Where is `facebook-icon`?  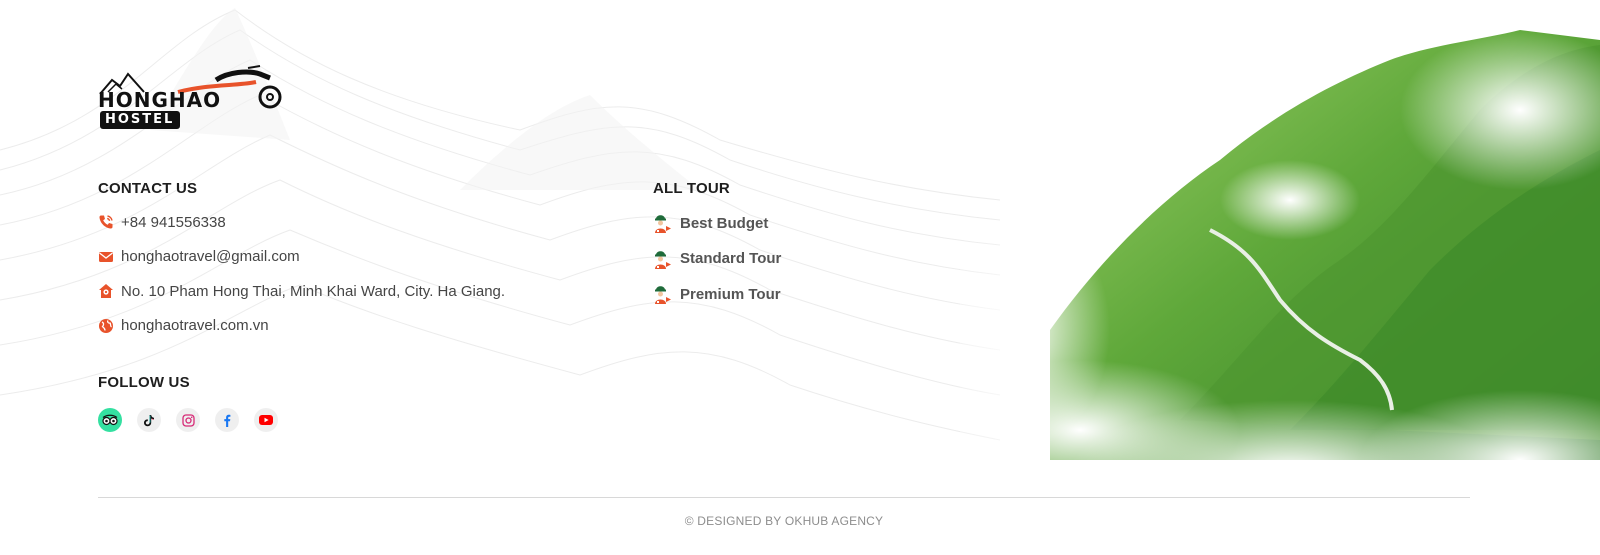 facebook-icon is located at coordinates (227, 420).